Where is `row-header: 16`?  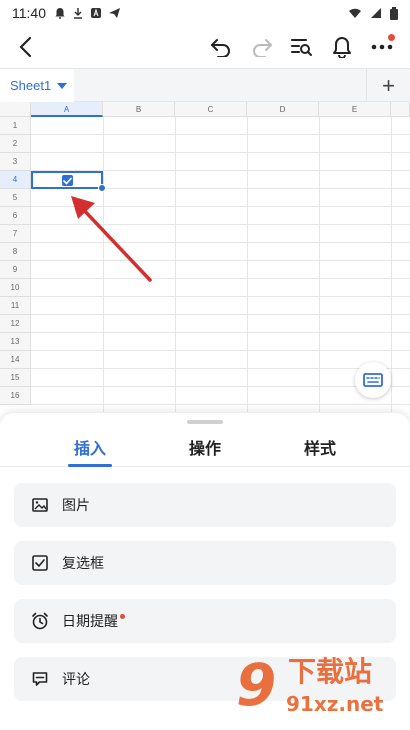 row-header: 16 is located at coordinates (15, 396).